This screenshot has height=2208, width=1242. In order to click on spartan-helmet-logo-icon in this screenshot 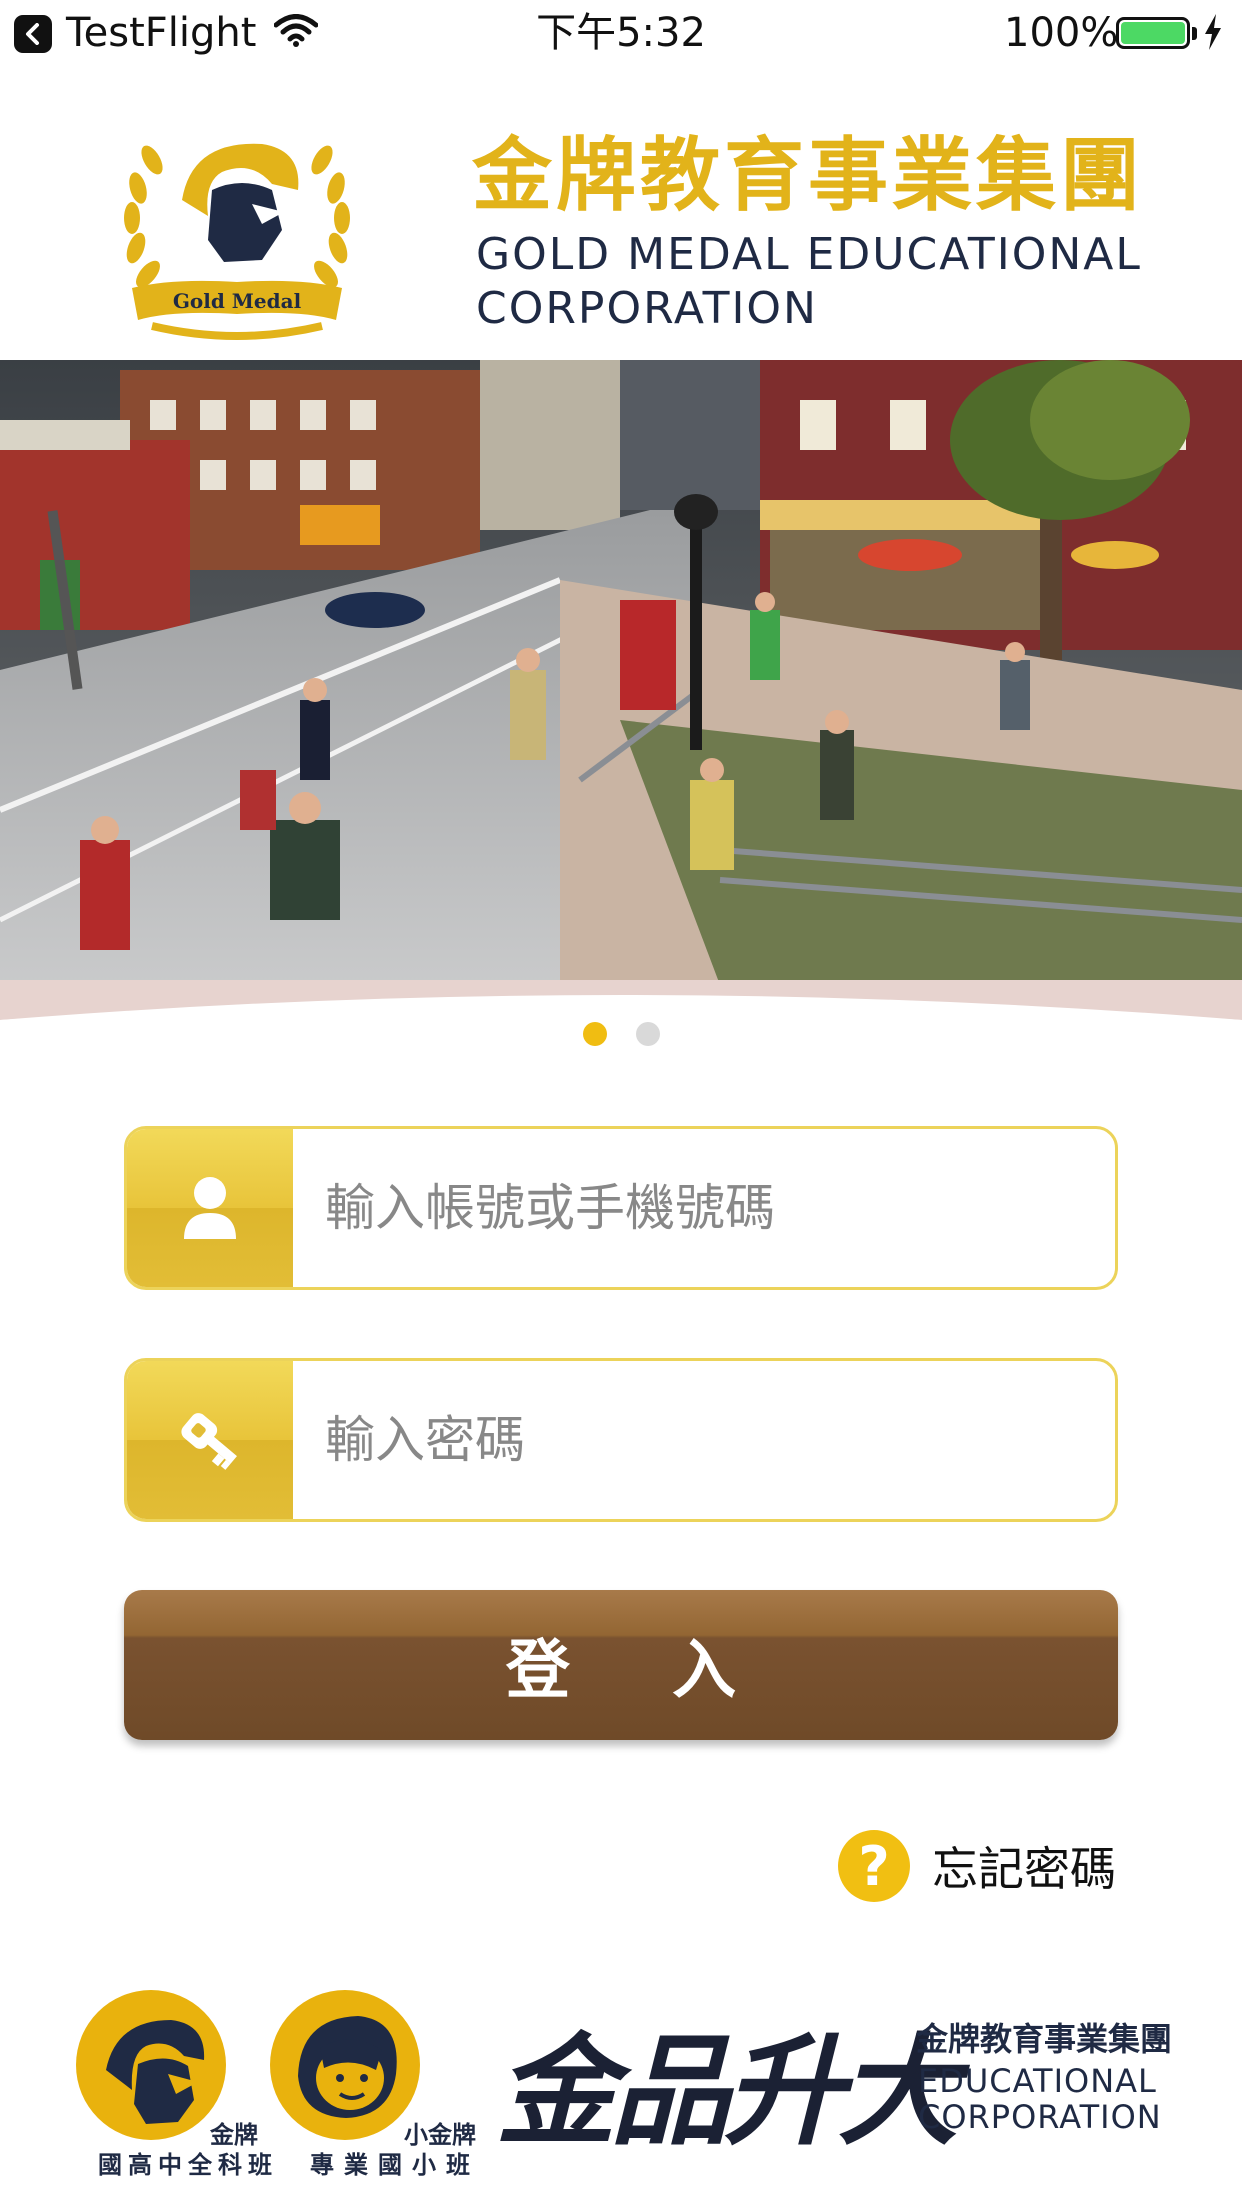, I will do `click(151, 2065)`.